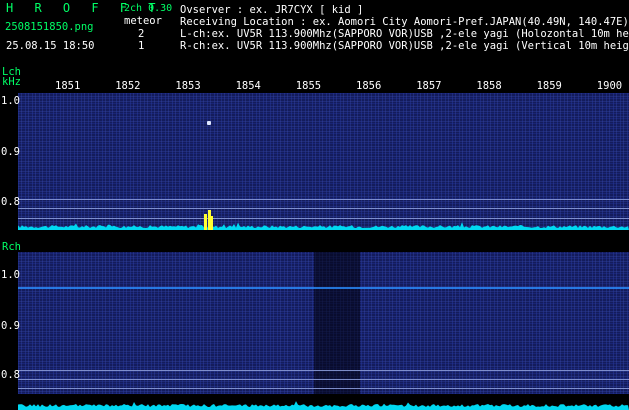 This screenshot has height=410, width=629. Describe the element at coordinates (429, 86) in the screenshot. I see `time-tick-label: 1857` at that location.